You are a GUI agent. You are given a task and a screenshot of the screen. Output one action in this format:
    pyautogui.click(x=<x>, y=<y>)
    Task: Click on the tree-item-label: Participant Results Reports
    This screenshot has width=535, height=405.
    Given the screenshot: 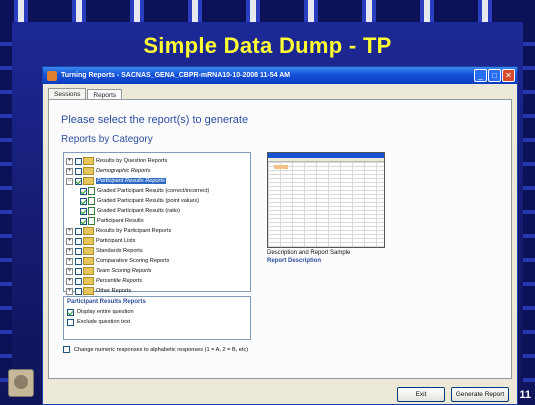 What is the action you would take?
    pyautogui.click(x=131, y=181)
    